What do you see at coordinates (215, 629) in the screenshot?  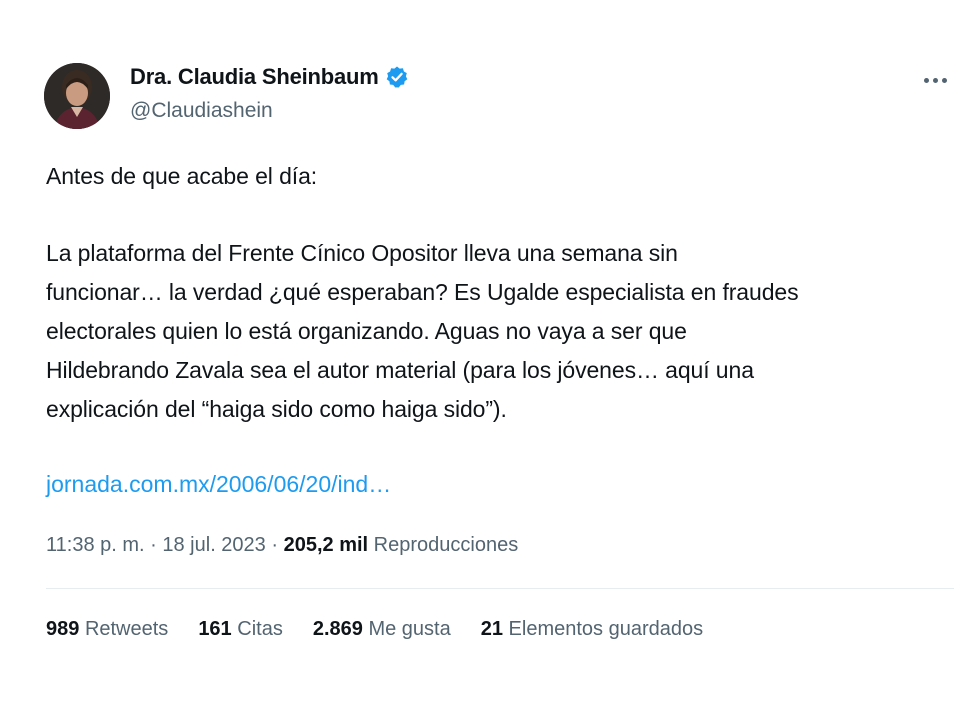 I see `quotes-count: 161` at bounding box center [215, 629].